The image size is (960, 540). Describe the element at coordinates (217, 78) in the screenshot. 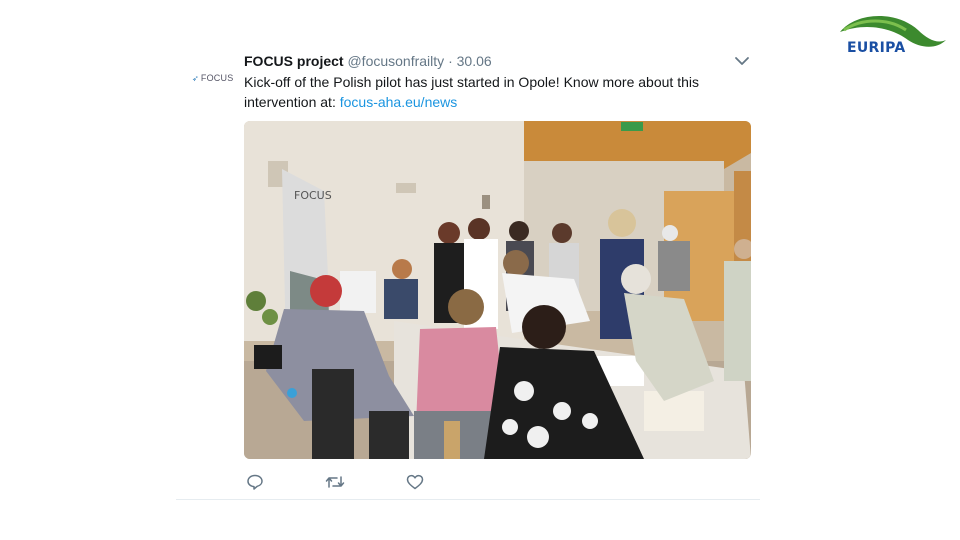

I see `avatar-label: FOCUS` at that location.